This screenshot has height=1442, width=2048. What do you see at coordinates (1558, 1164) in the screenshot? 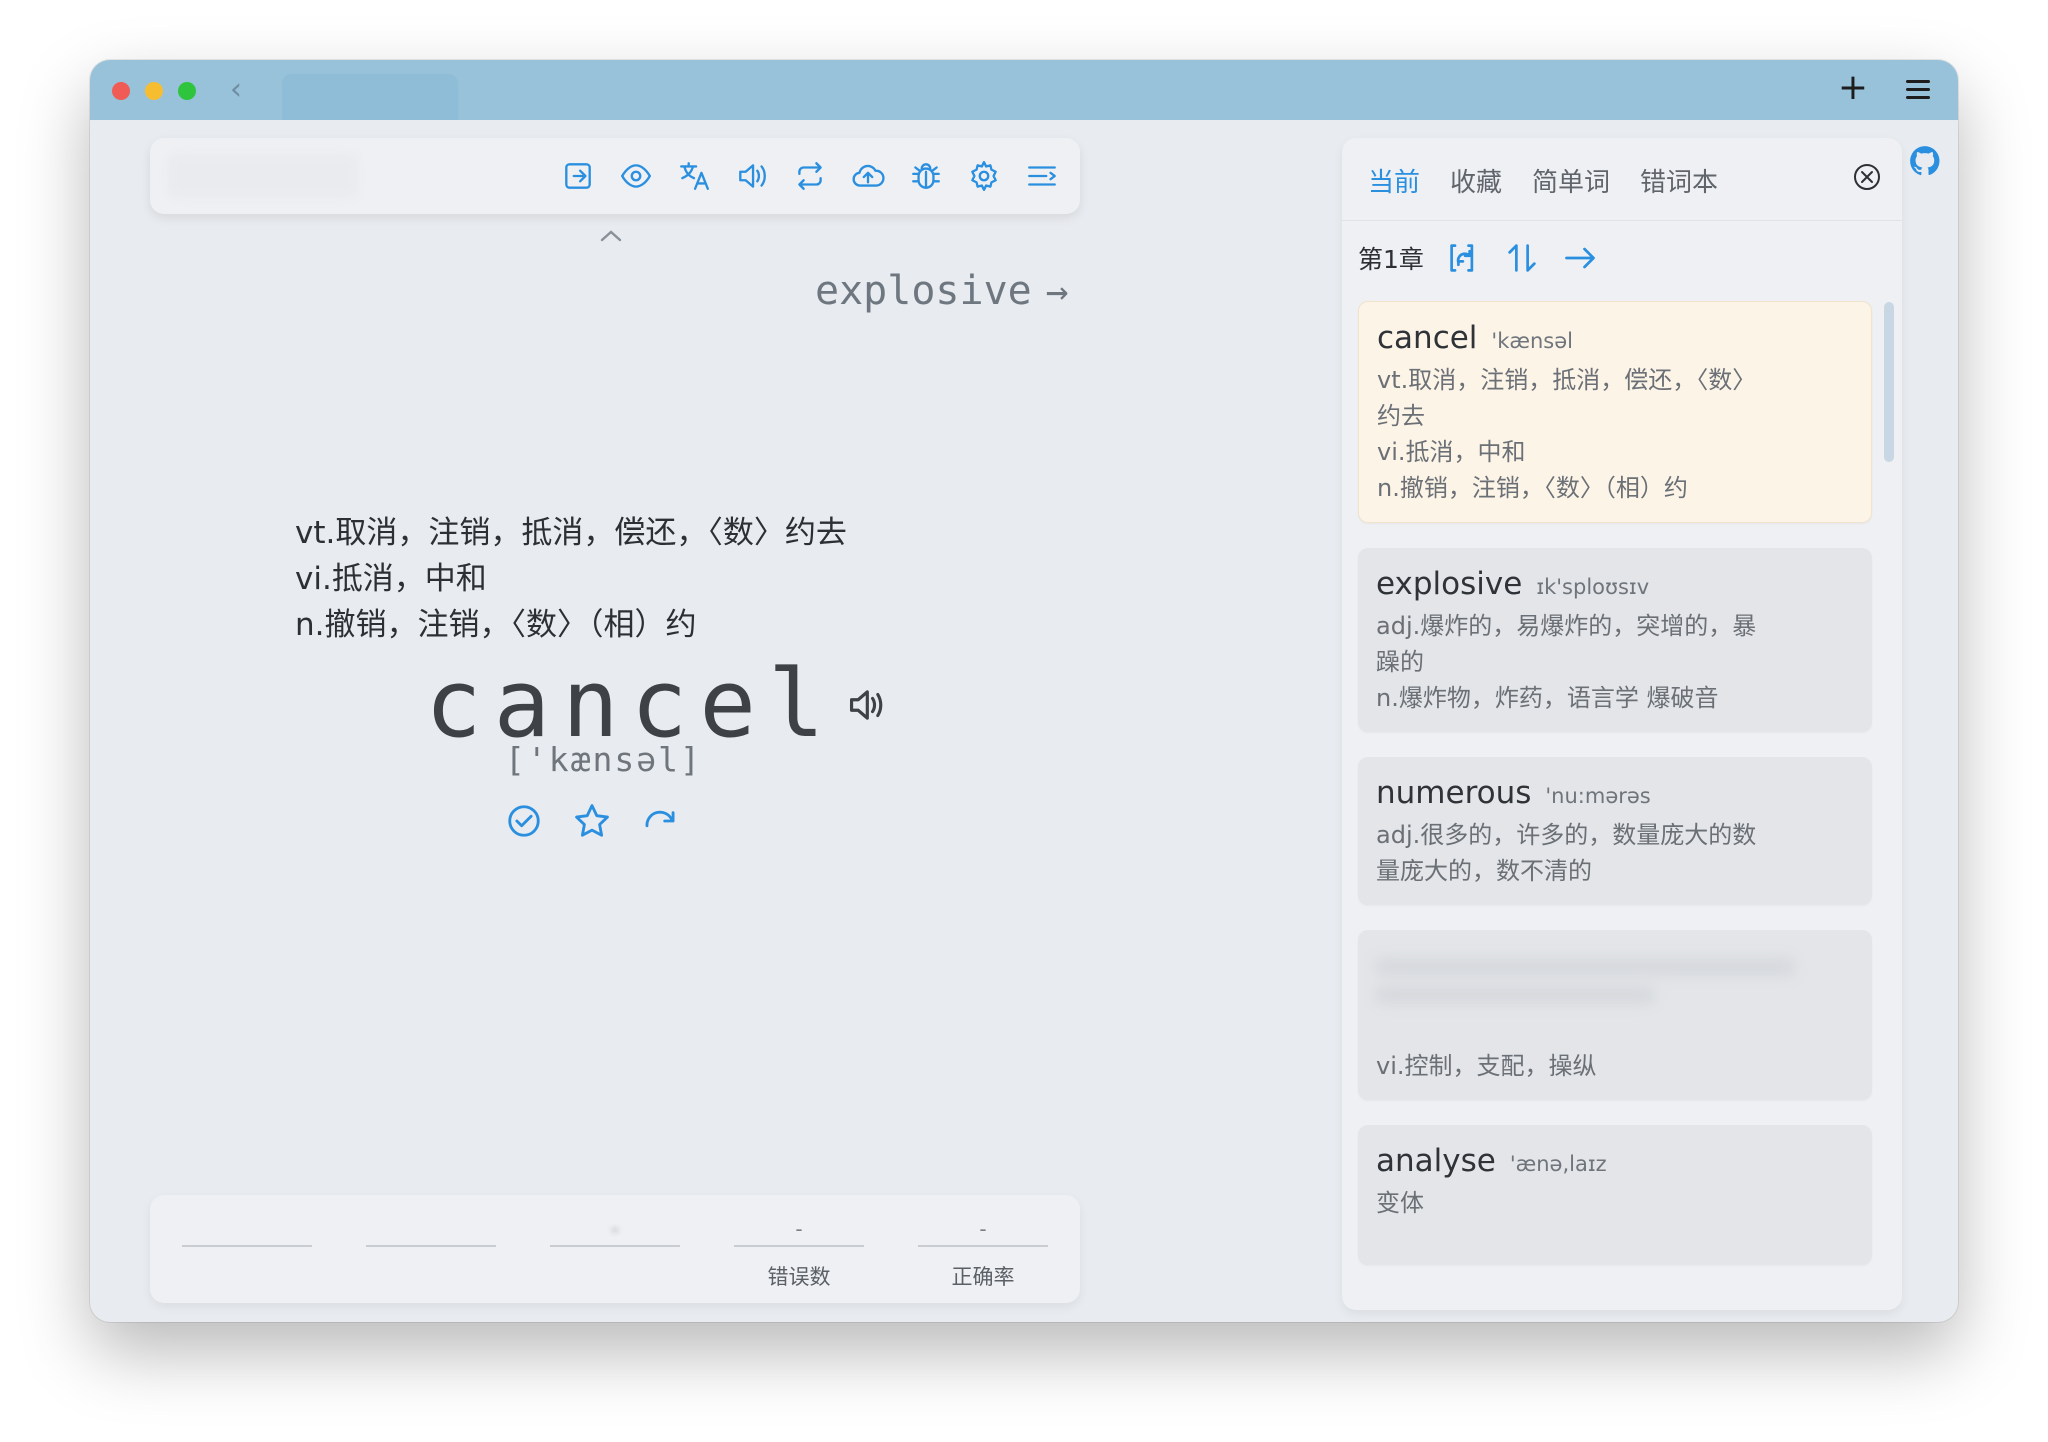
I see `card-phonetic: 'ænə,laɪz` at bounding box center [1558, 1164].